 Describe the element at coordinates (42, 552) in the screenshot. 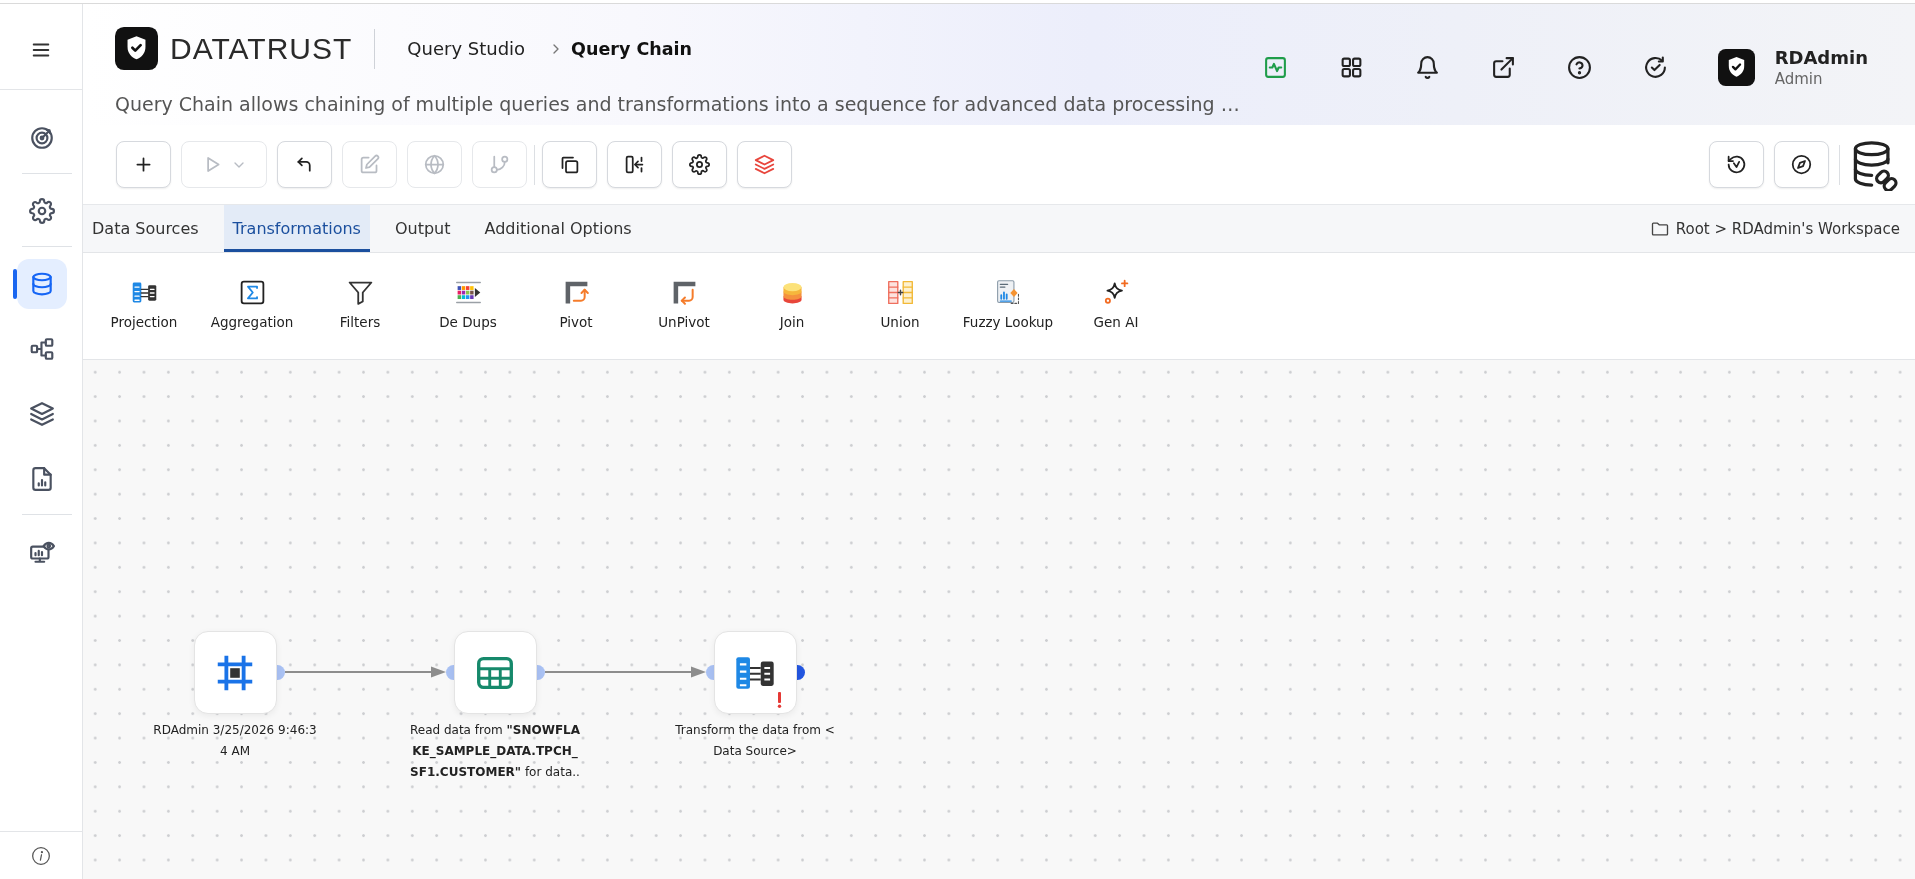

I see `monitor-eye-icon` at that location.